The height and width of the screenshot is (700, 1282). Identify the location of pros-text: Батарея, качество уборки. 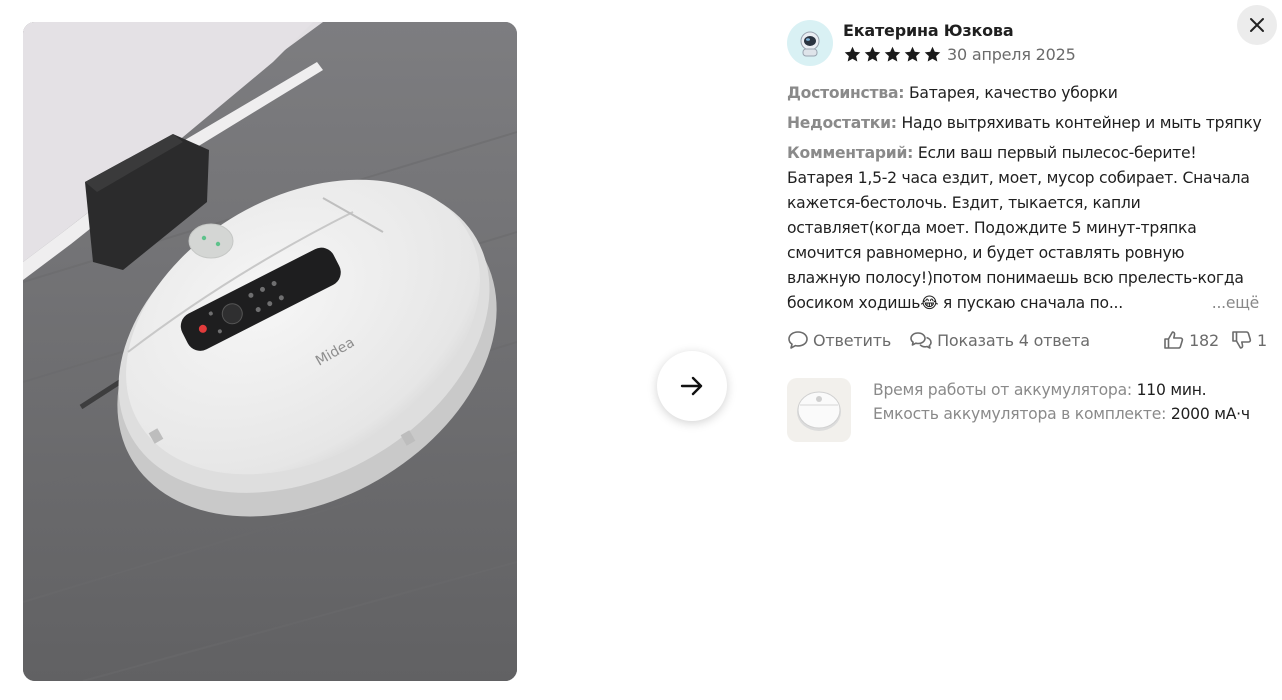
(1013, 93).